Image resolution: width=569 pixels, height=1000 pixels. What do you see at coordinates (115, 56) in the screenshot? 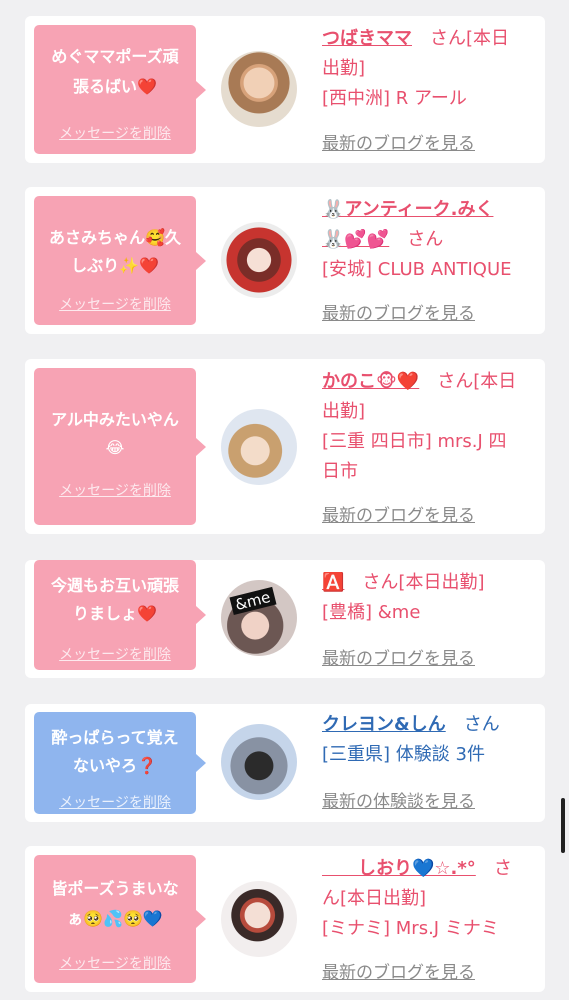
I see `message-text-line1: めぐママポーズ頑` at bounding box center [115, 56].